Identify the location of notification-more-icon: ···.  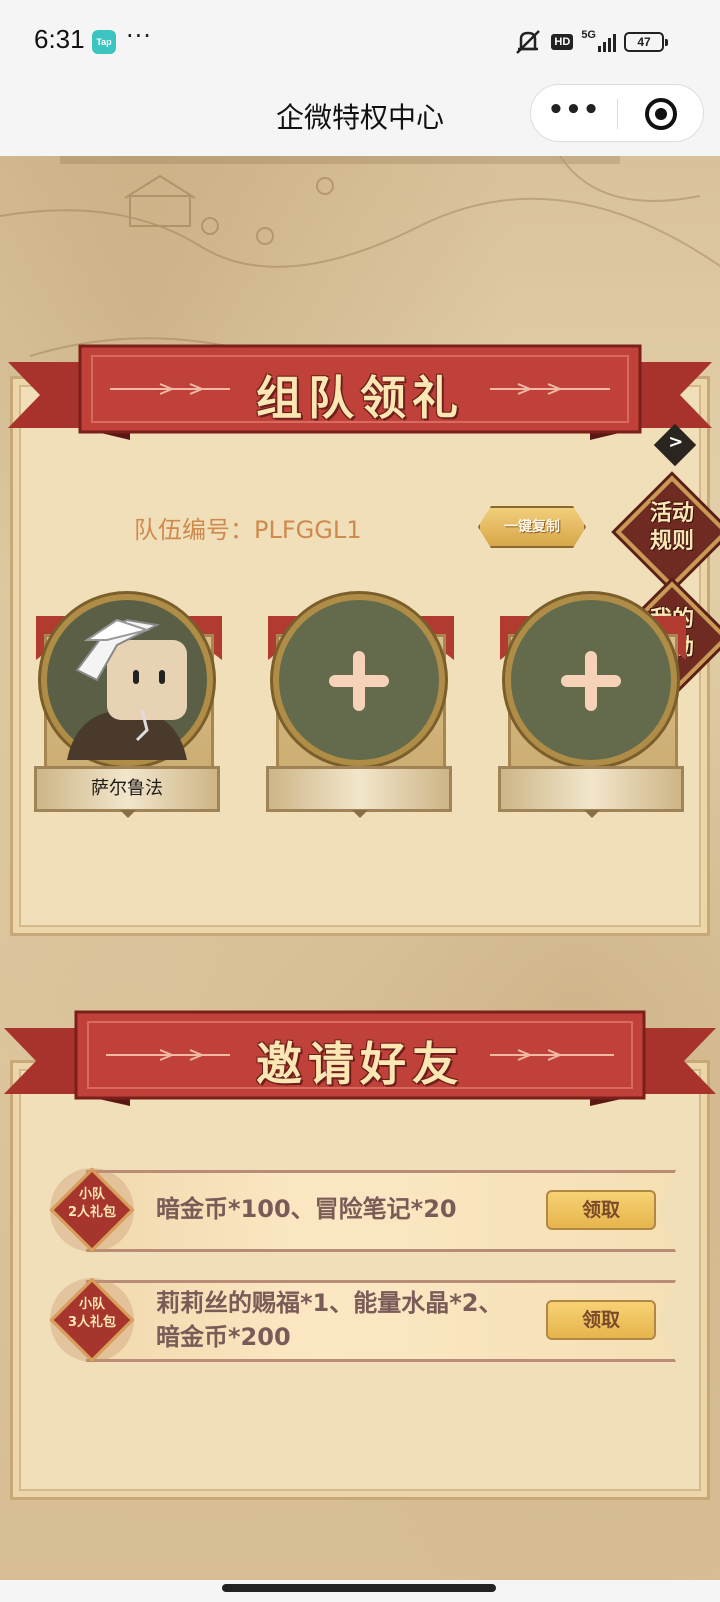
(139, 36).